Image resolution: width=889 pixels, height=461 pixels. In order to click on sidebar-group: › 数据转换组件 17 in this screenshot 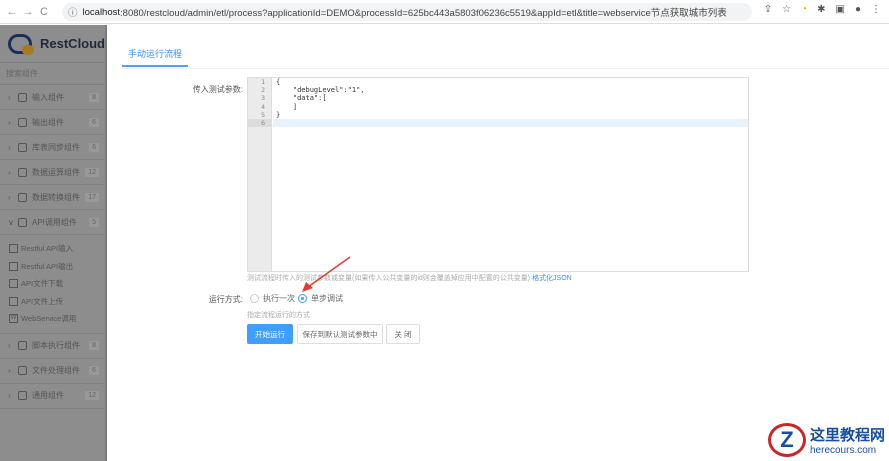, I will do `click(52, 197)`.